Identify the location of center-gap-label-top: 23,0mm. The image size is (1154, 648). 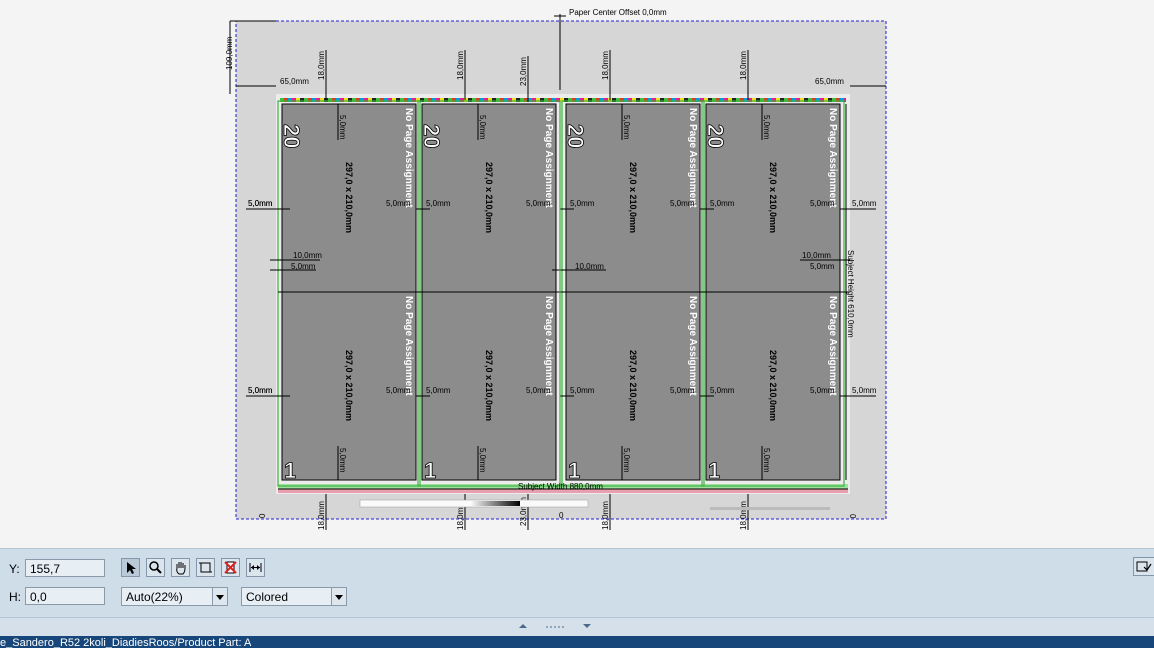
(523, 71).